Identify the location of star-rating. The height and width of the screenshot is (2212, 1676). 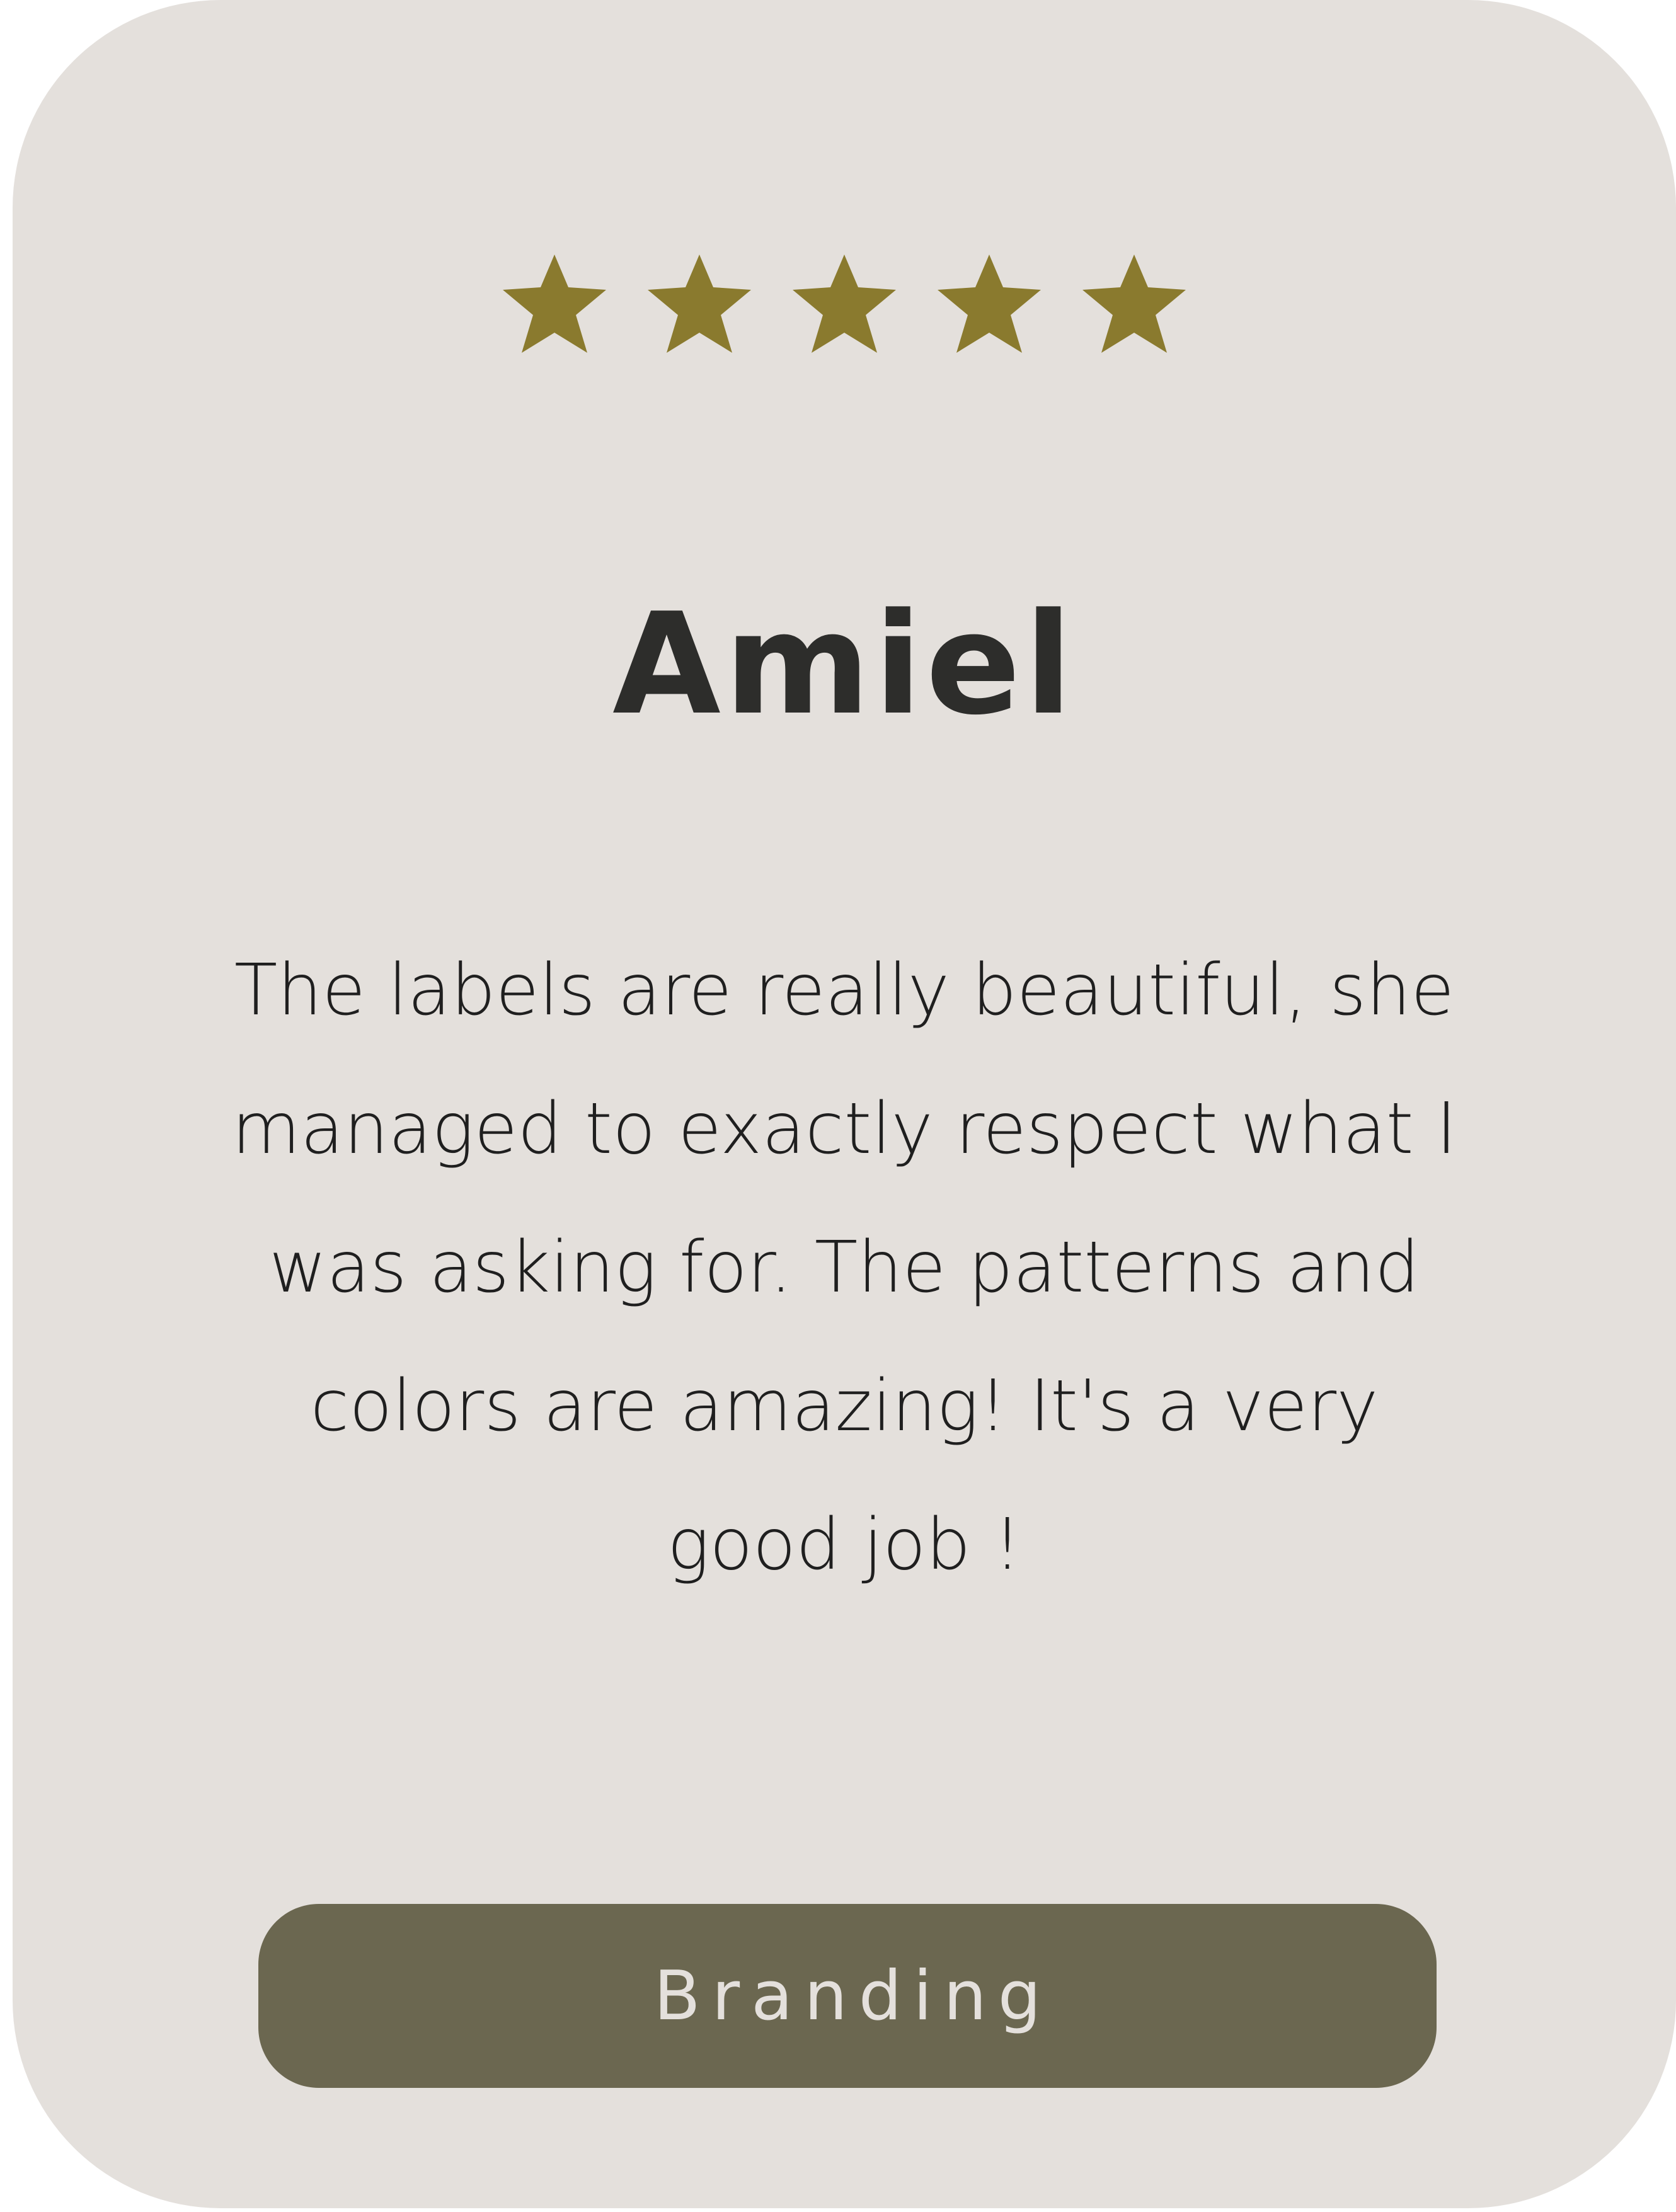
(844, 304).